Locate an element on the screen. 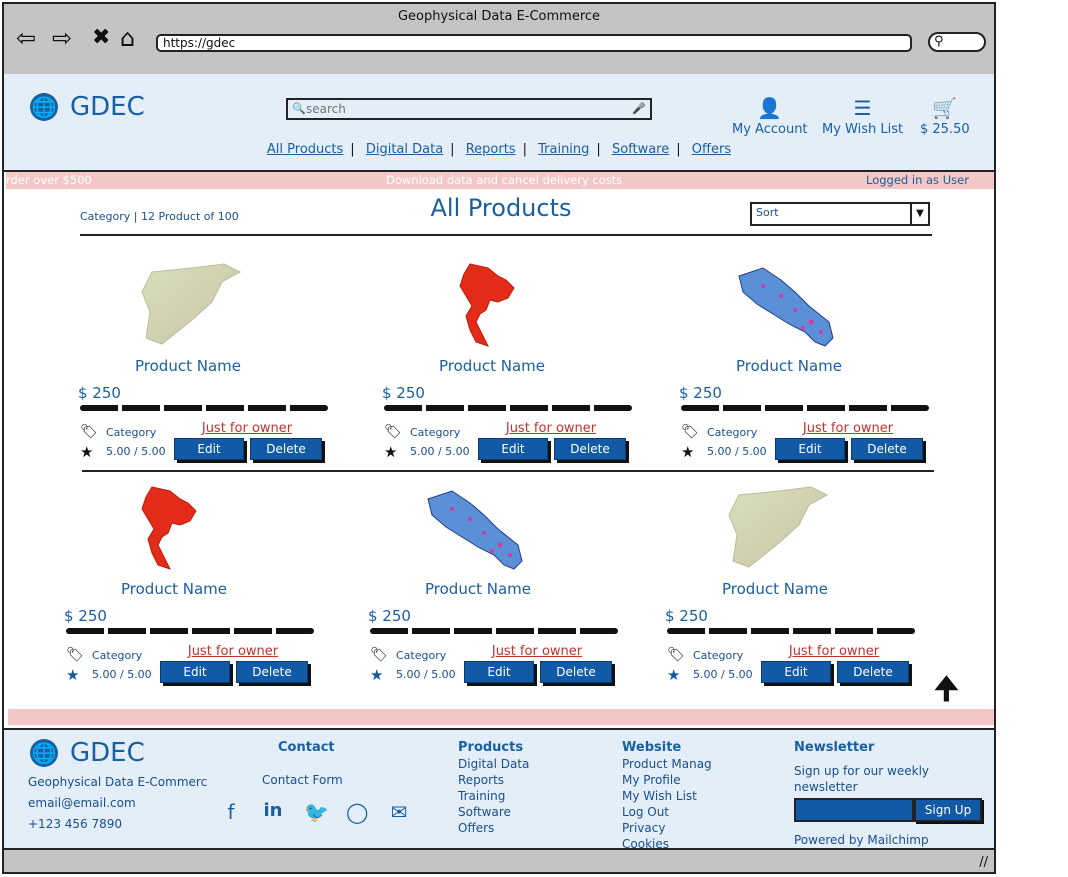  product-description-scribble is located at coordinates (494, 631).